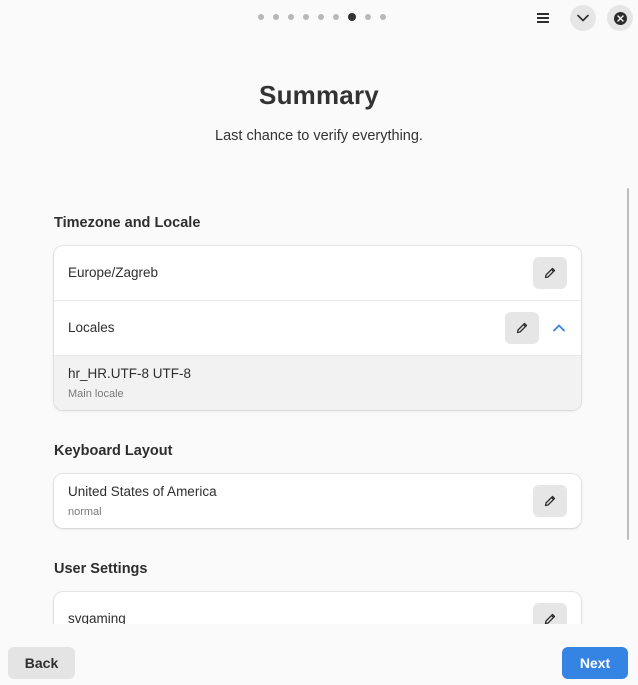 Image resolution: width=638 pixels, height=685 pixels. Describe the element at coordinates (319, 654) in the screenshot. I see `footer-bar` at that location.